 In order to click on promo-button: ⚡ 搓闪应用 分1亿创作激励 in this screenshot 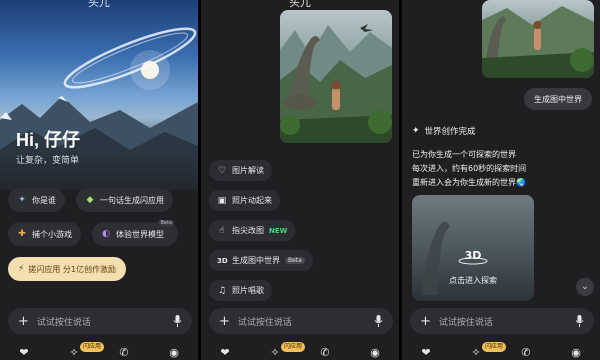, I will do `click(67, 269)`.